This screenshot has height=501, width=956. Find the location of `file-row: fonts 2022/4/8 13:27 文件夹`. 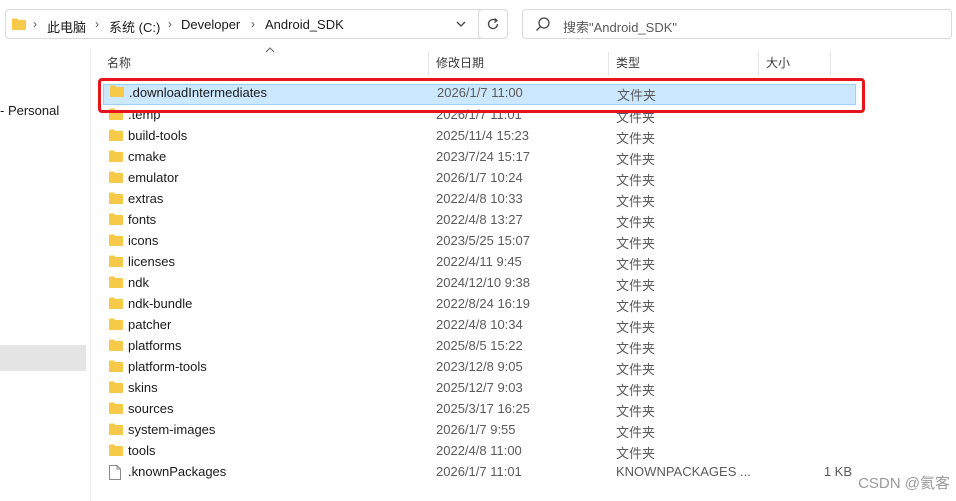

file-row: fonts 2022/4/8 13:27 文件夹 is located at coordinates (480, 220).